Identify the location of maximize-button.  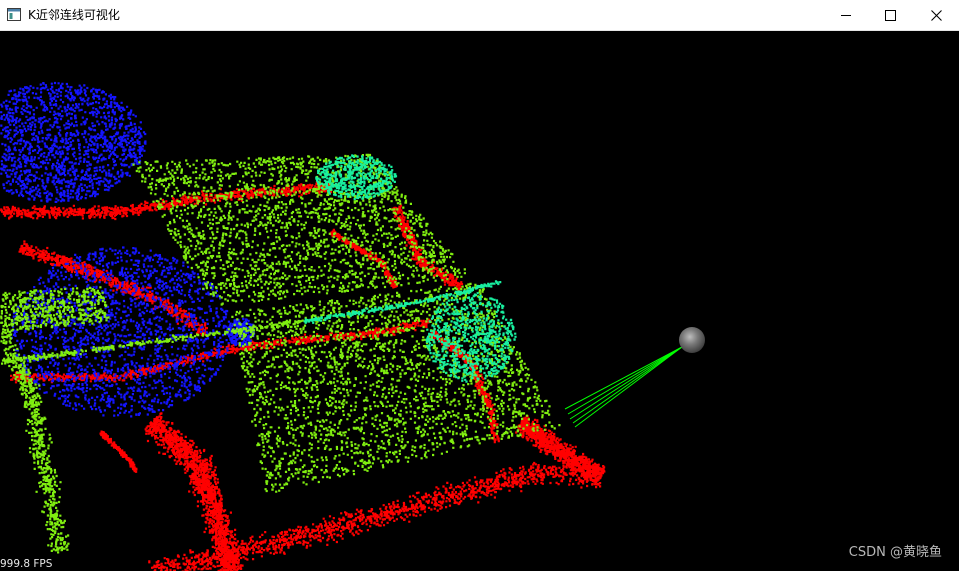
(890, 15).